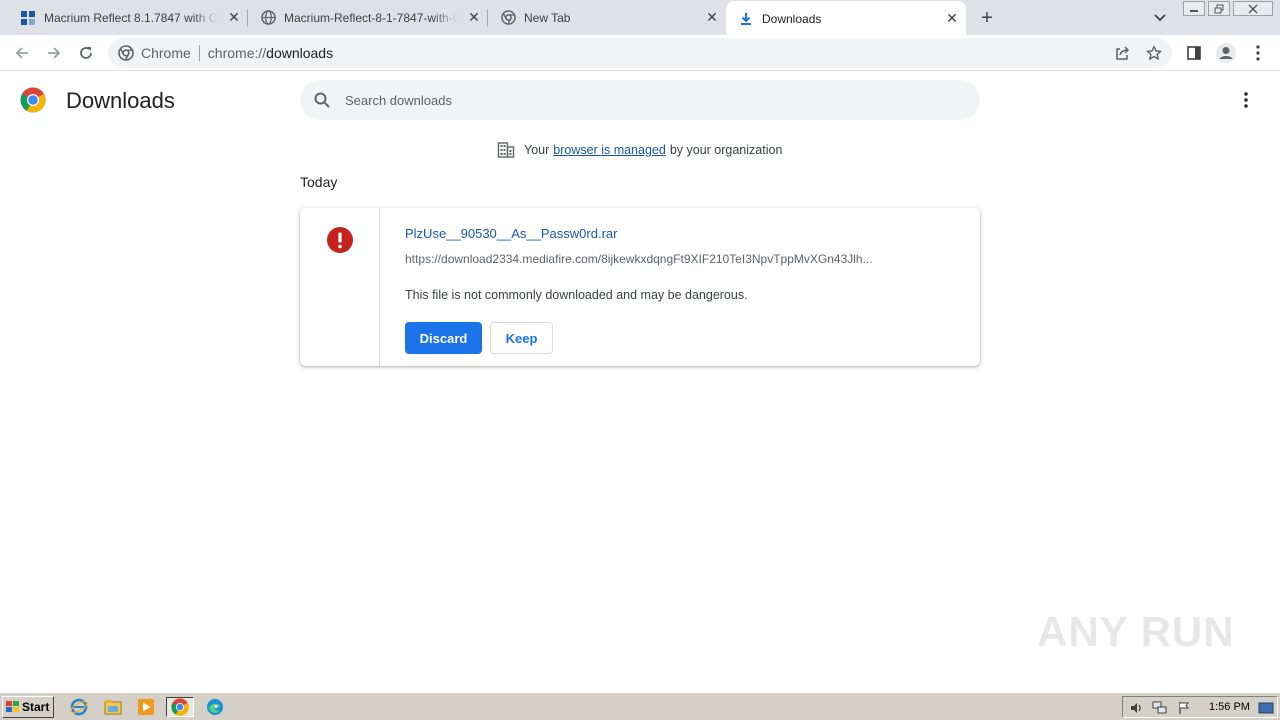 Image resolution: width=1280 pixels, height=720 pixels. I want to click on show-desktop-icon, so click(1266, 708).